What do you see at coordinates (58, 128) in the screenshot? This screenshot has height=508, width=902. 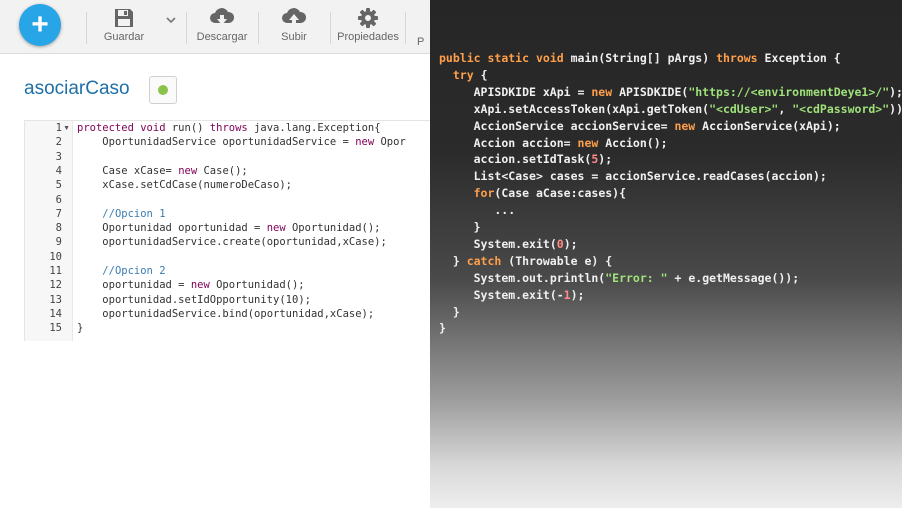 I see `line-number: 1` at bounding box center [58, 128].